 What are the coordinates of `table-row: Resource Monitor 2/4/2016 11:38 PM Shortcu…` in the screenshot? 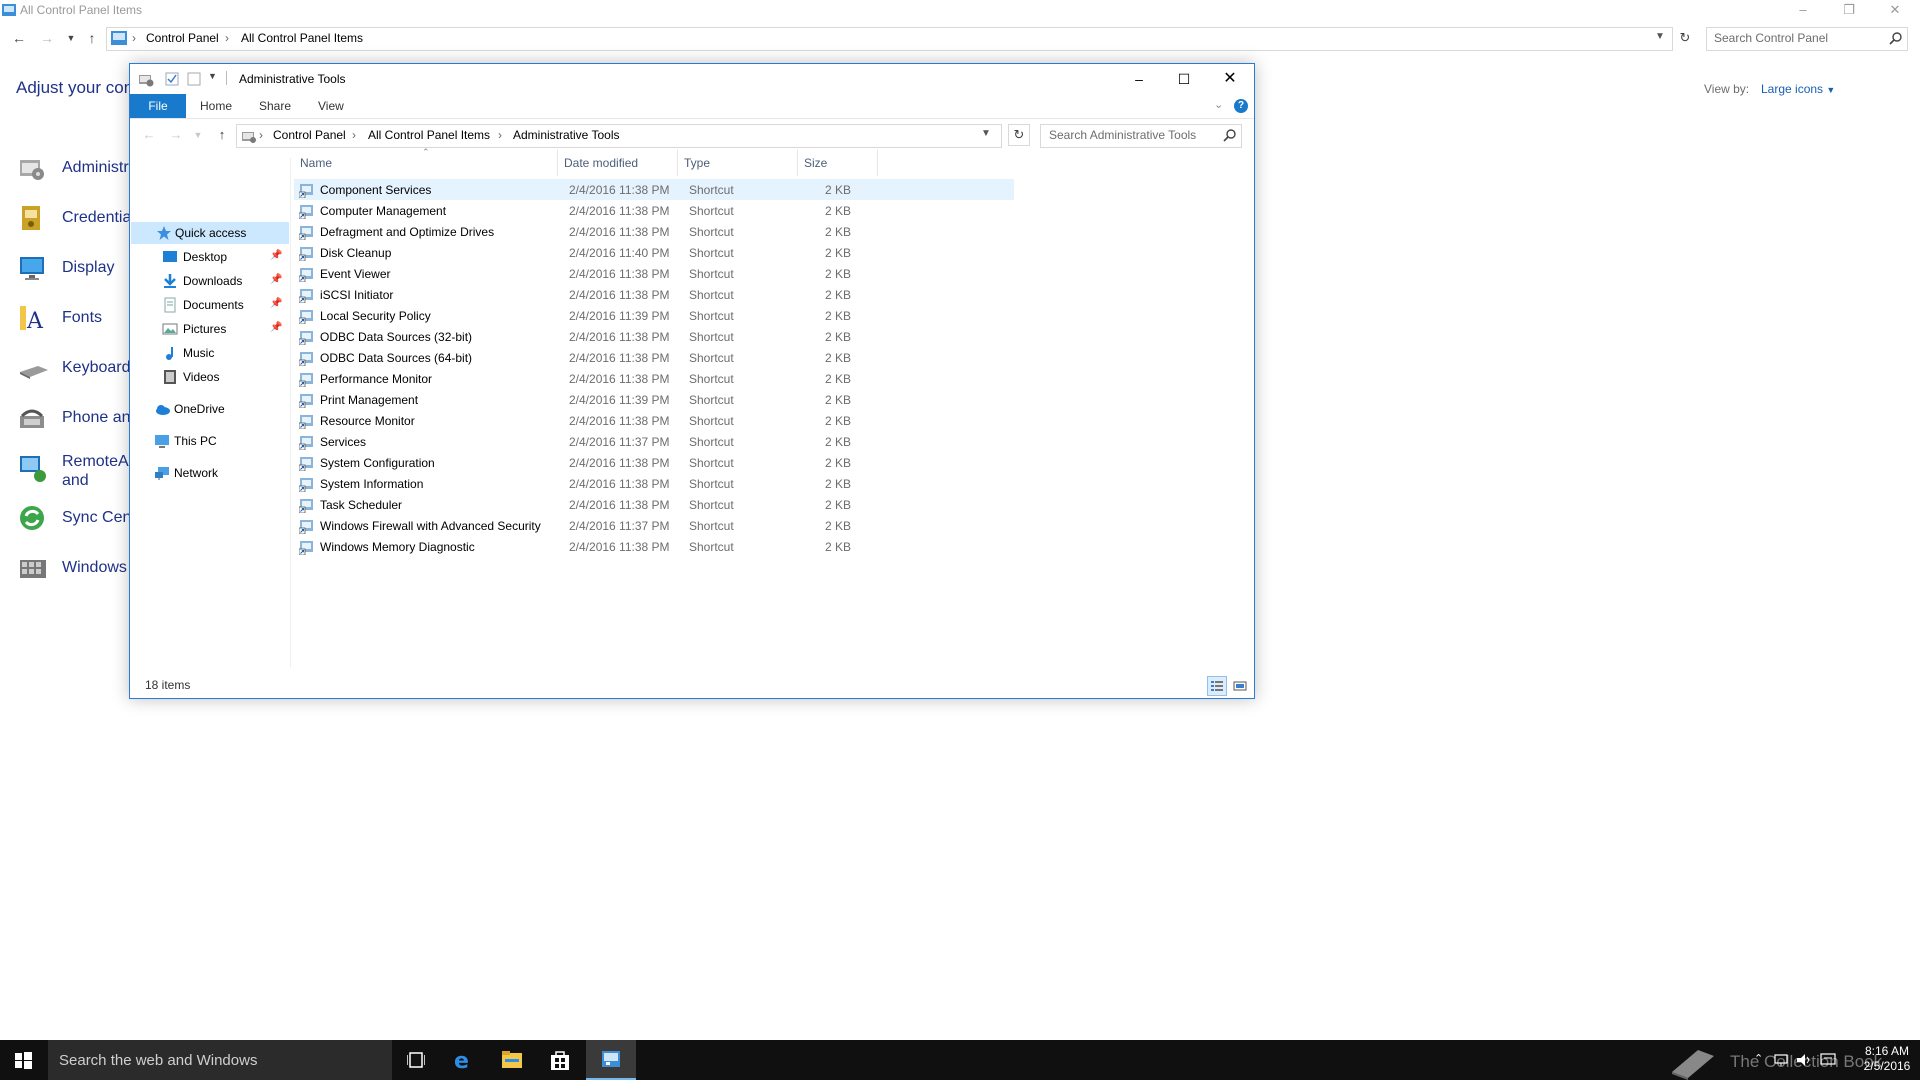 It's located at (654, 420).